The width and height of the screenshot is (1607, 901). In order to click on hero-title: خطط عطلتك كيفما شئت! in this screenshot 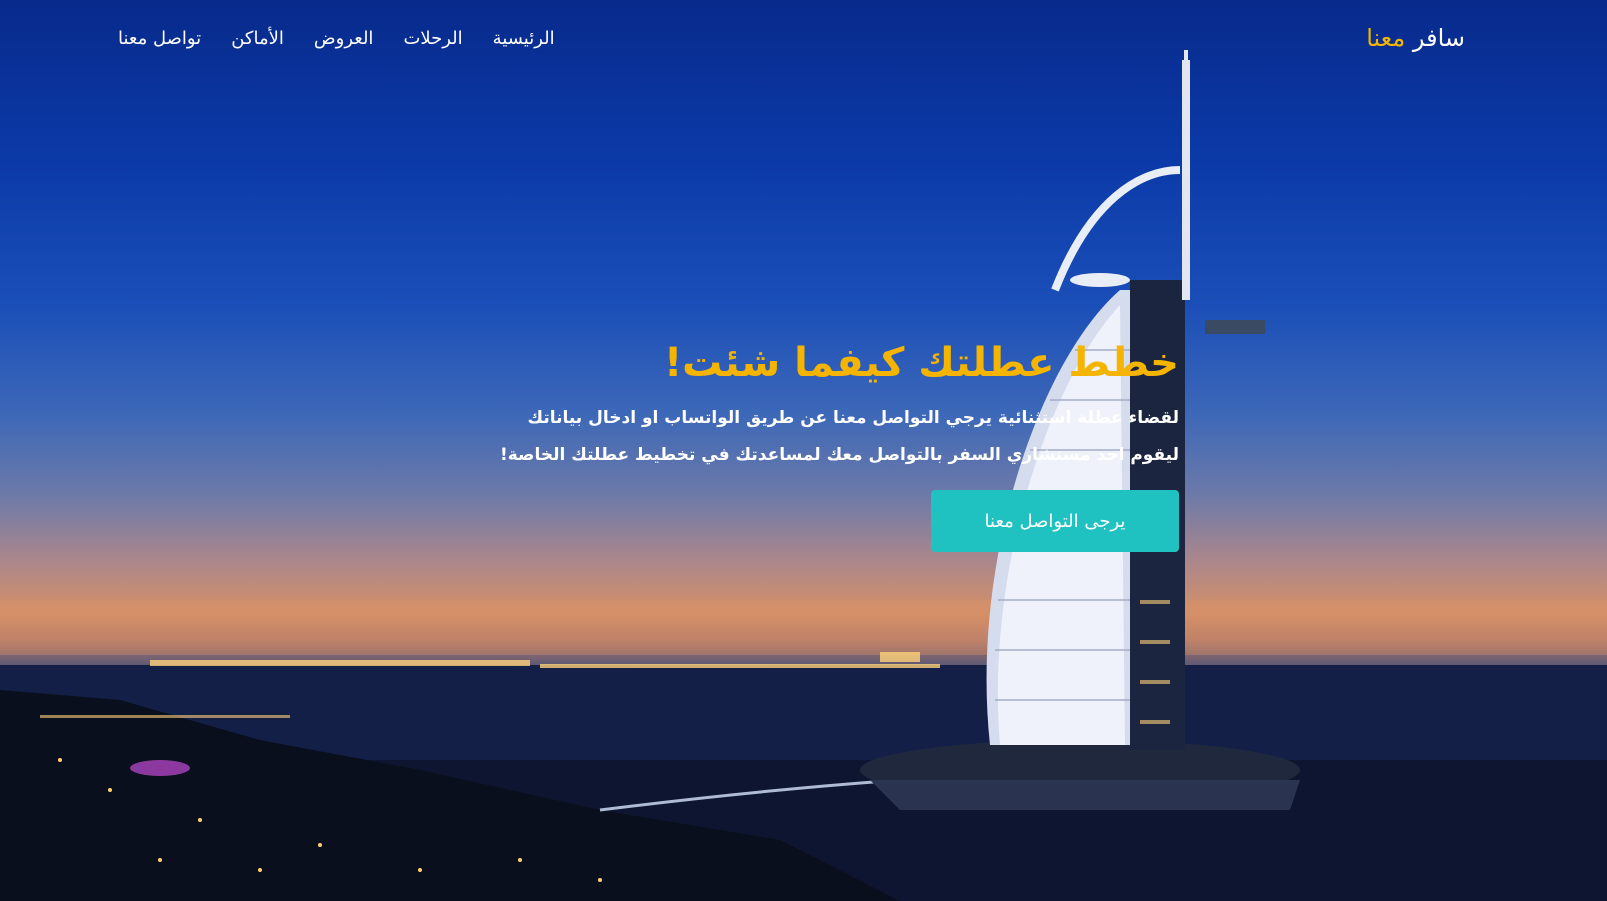, I will do `click(921, 363)`.